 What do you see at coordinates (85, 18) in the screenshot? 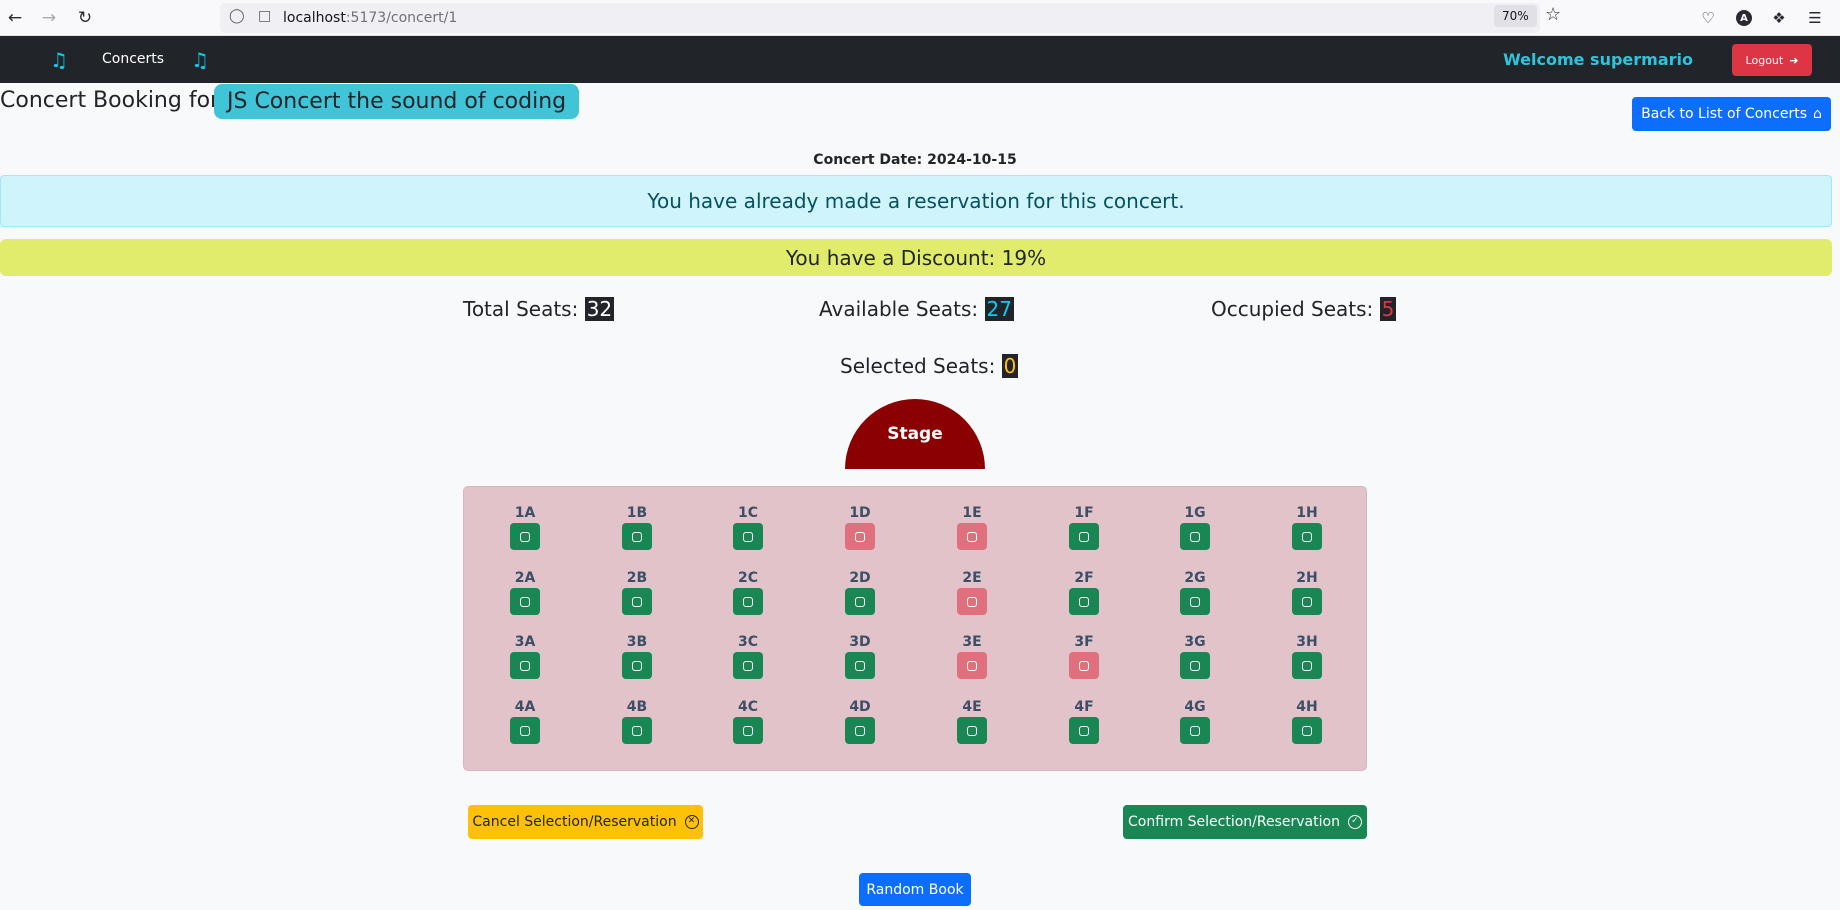
I see `reload-icon: ↻` at bounding box center [85, 18].